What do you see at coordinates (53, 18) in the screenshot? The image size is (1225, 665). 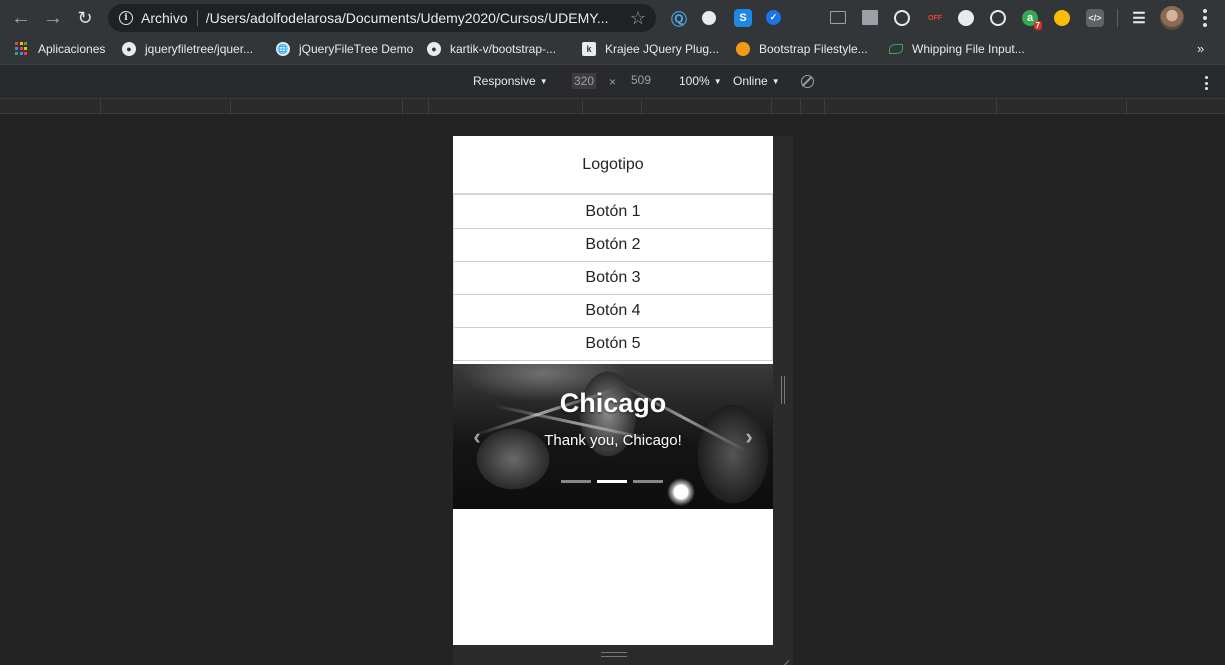 I see `forward-arrow-icon: →` at bounding box center [53, 18].